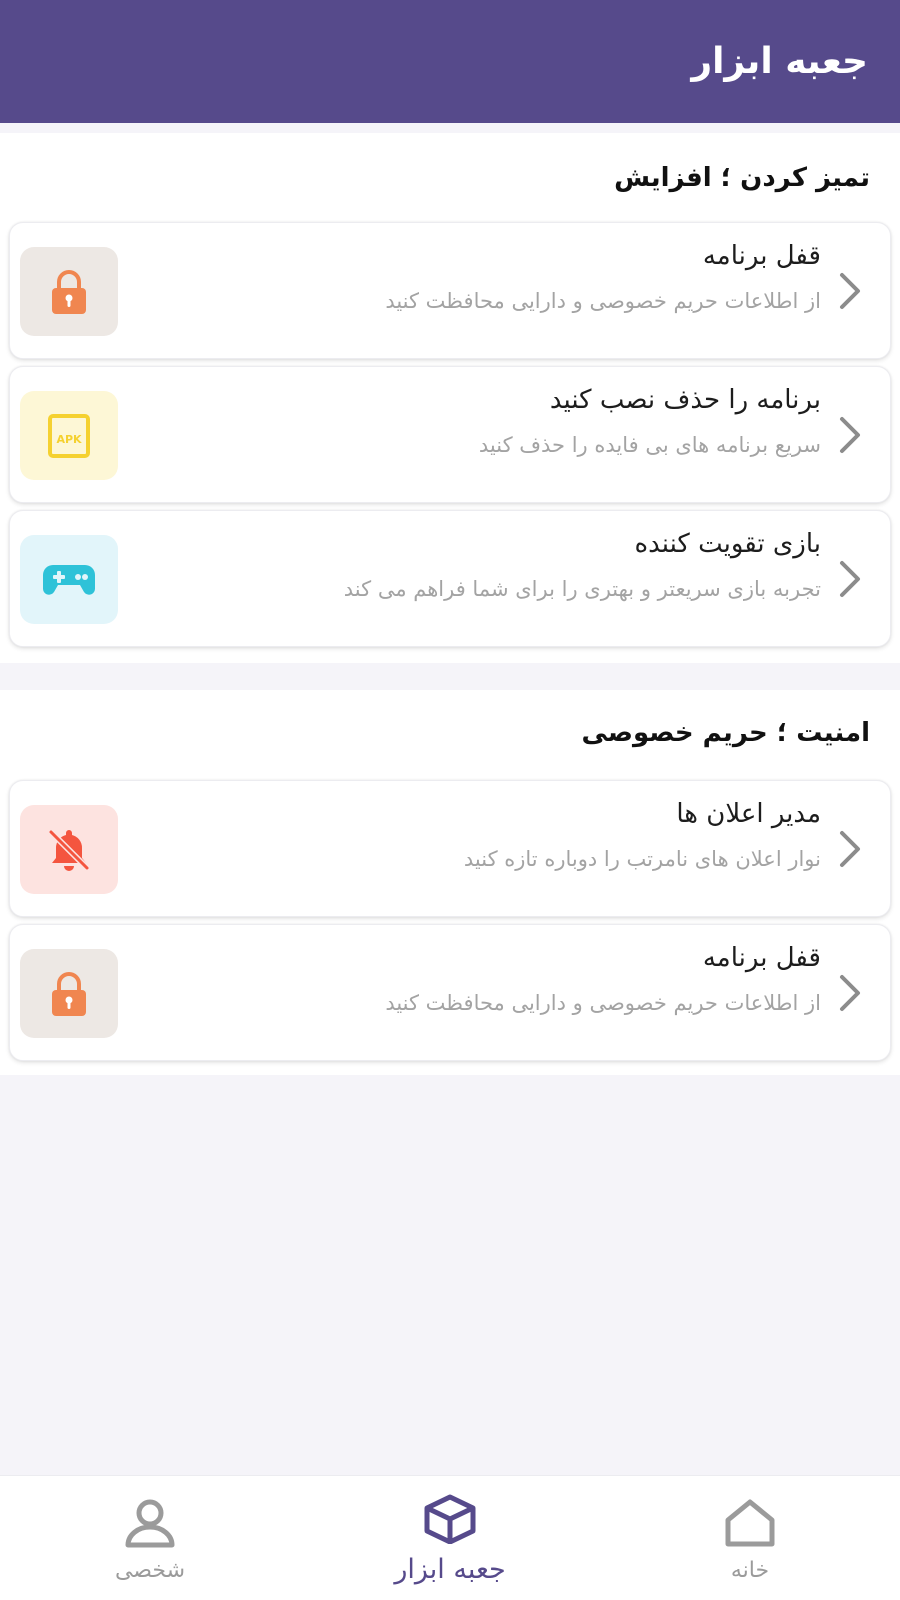  What do you see at coordinates (69, 439) in the screenshot?
I see `apk-label: APK` at bounding box center [69, 439].